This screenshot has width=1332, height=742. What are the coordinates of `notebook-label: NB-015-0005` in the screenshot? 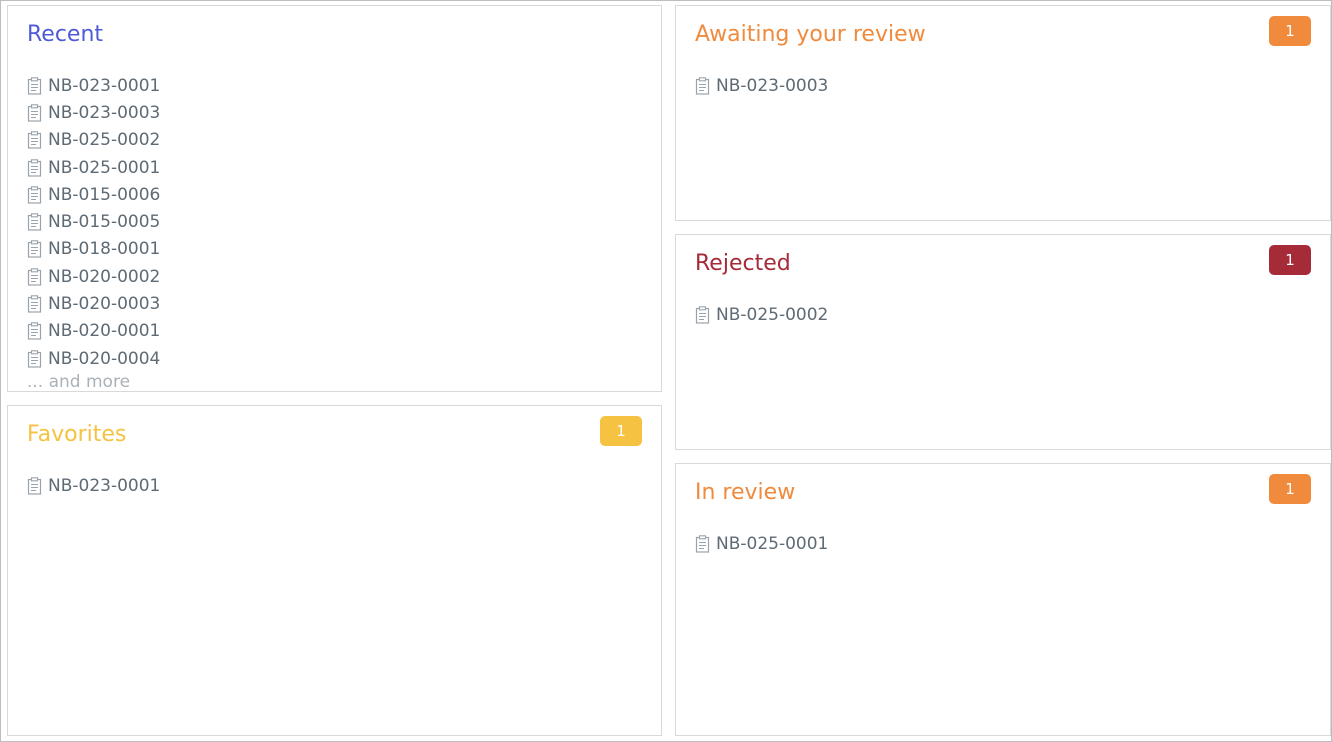 It's located at (104, 222).